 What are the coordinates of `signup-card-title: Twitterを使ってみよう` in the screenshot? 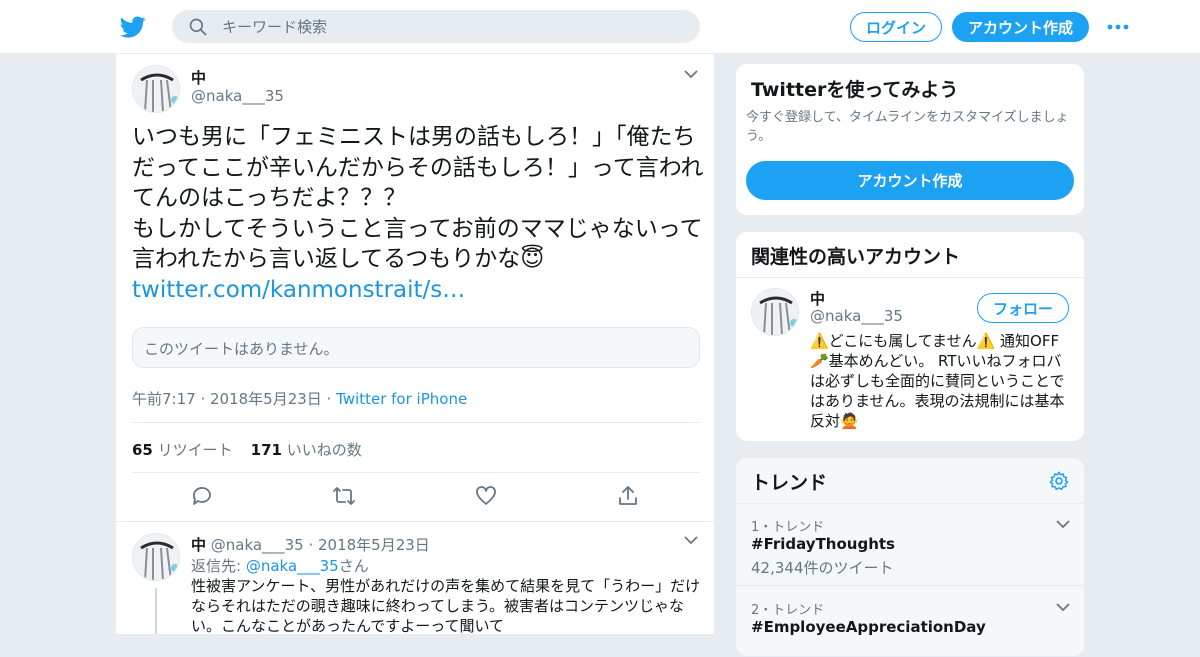 It's located at (855, 90).